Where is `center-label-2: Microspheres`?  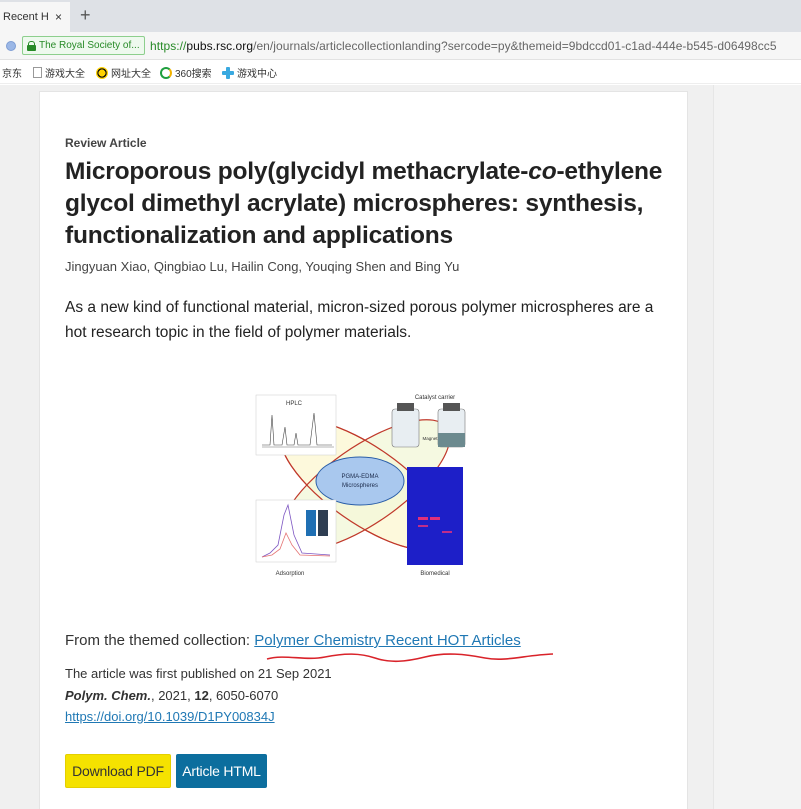 center-label-2: Microspheres is located at coordinates (360, 486).